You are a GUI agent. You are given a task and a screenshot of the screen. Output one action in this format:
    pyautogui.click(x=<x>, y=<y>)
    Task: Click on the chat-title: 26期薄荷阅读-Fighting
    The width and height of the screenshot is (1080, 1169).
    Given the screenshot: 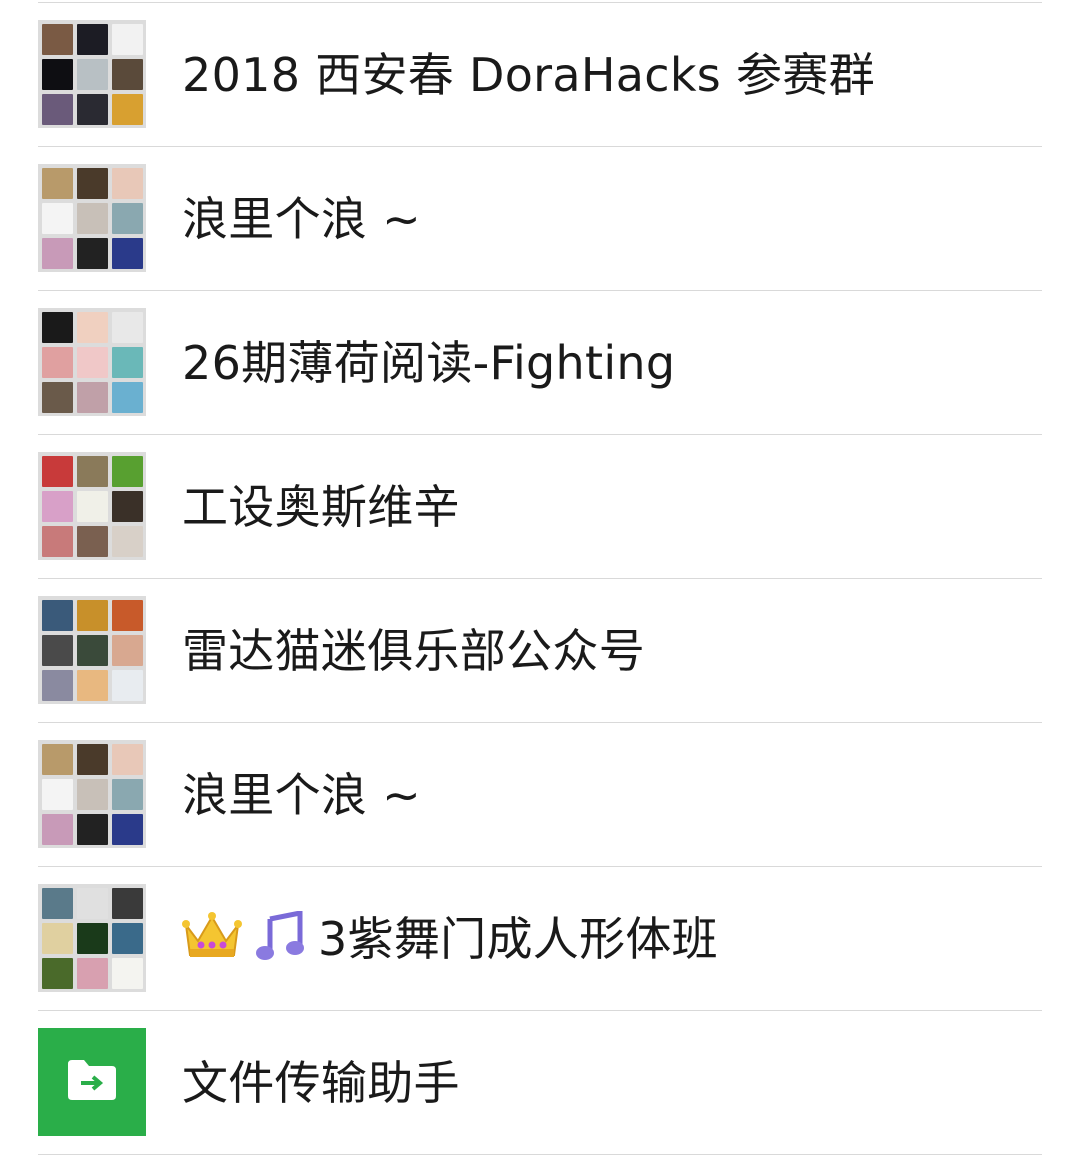 What is the action you would take?
    pyautogui.click(x=429, y=363)
    